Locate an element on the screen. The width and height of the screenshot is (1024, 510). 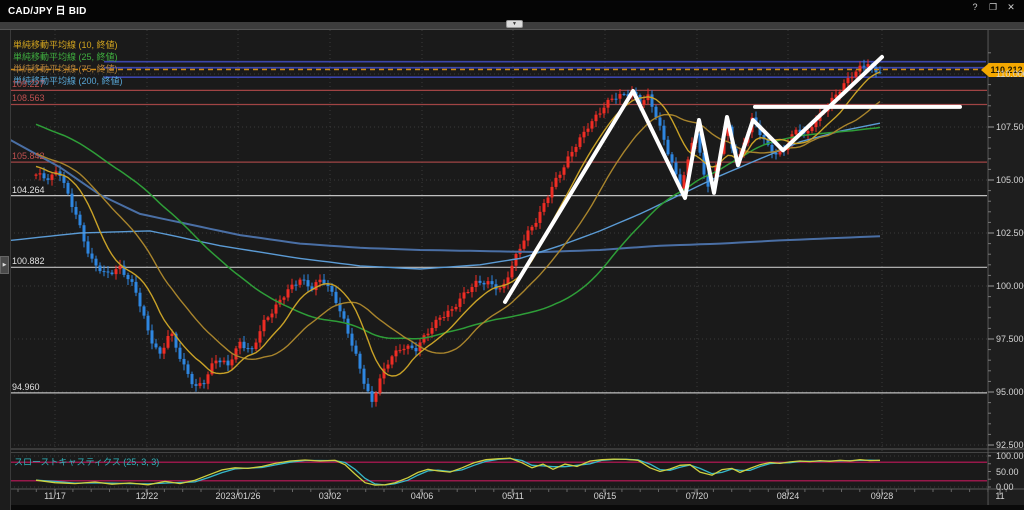
x-axis-label: 11/17 is located at coordinates (55, 496).